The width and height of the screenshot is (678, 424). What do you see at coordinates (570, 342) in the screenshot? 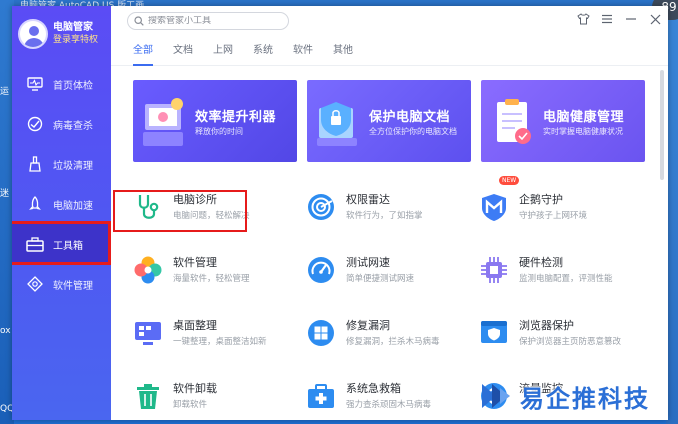
I see `tool-desc: 保护浏览器主页防恶意篡改` at bounding box center [570, 342].